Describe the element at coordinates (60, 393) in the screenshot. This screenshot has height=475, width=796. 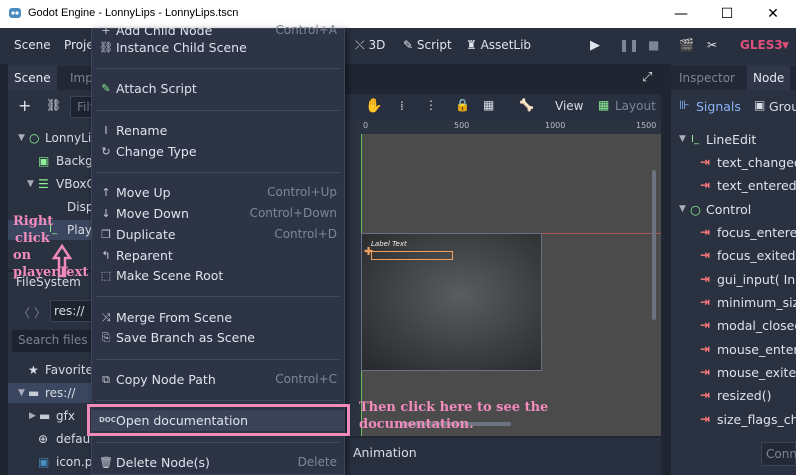
I see `fs-label: res://` at that location.